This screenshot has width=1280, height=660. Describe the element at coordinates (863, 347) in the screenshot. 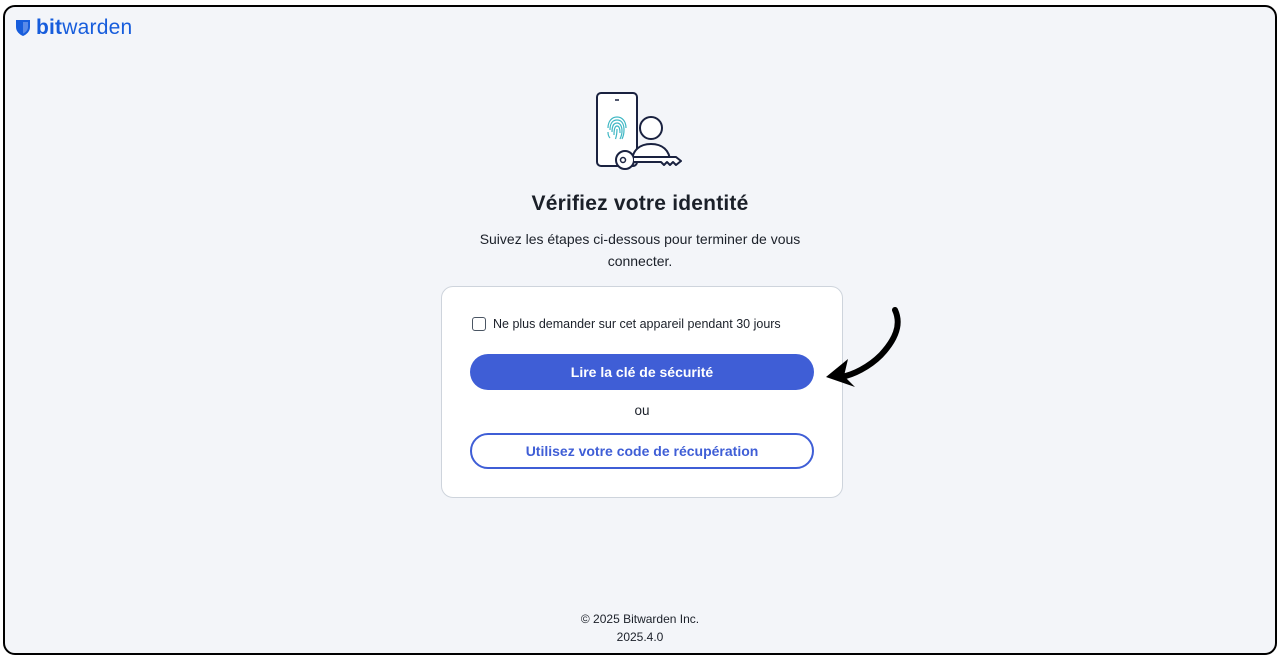

I see `curved-arrow-icon` at that location.